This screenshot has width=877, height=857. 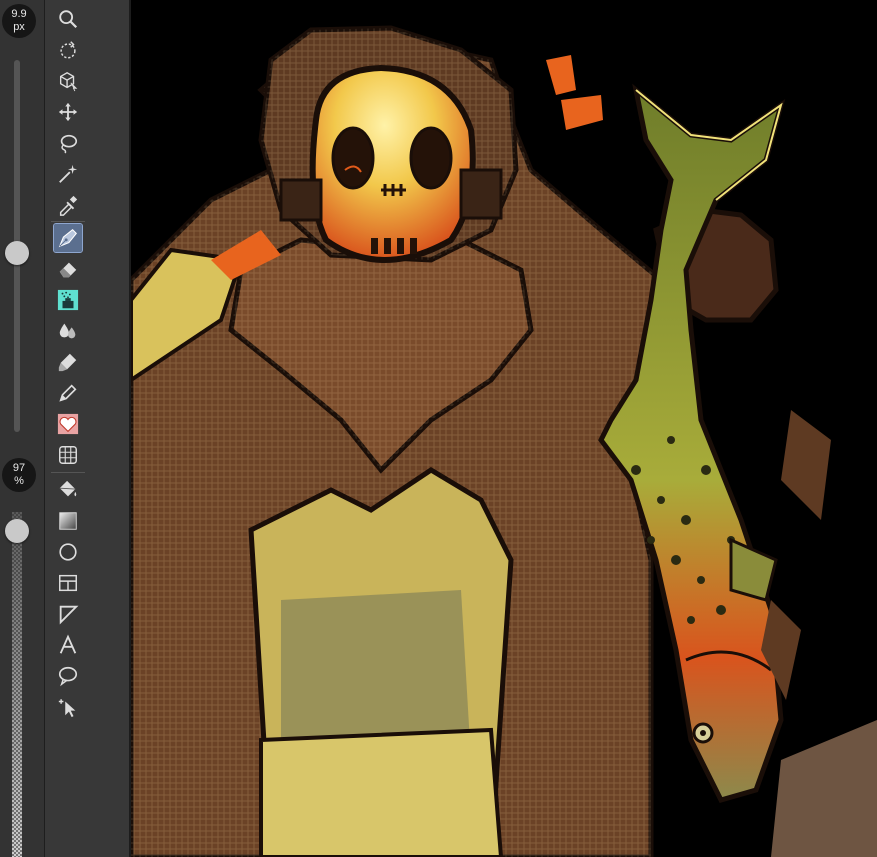 What do you see at coordinates (68, 143) in the screenshot?
I see `lasso-icon` at bounding box center [68, 143].